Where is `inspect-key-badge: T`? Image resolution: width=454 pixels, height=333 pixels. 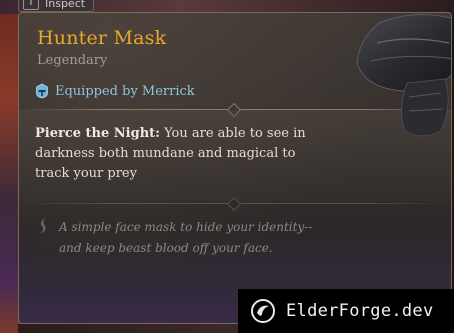 inspect-key-badge: T is located at coordinates (31, 5).